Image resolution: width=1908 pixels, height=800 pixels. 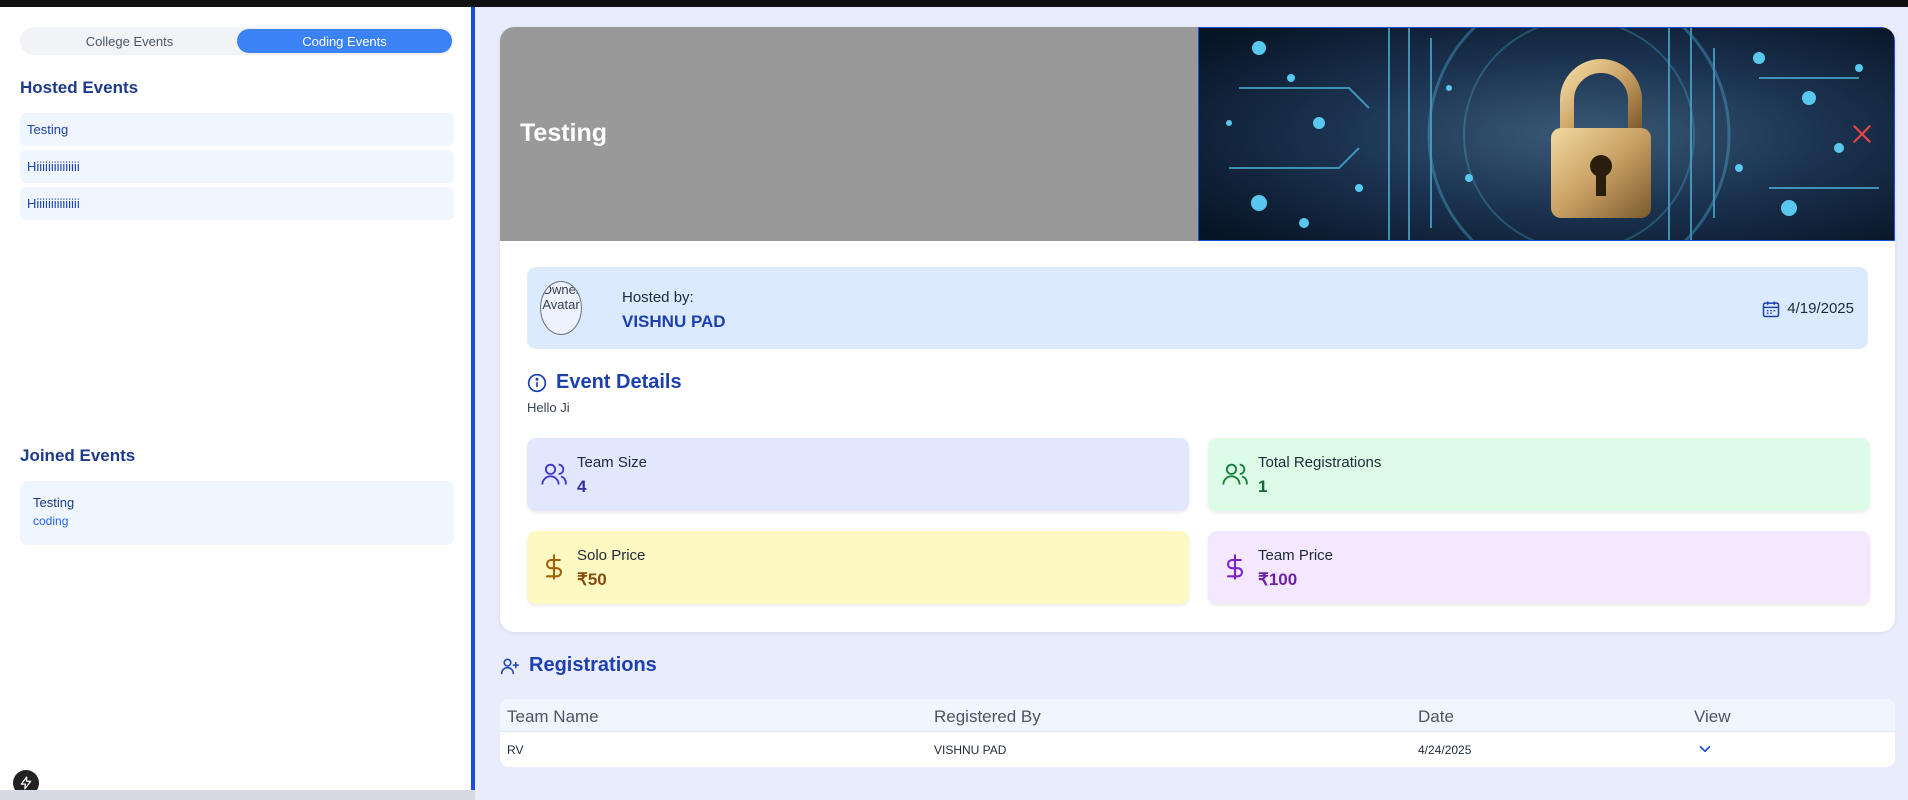 What do you see at coordinates (987, 716) in the screenshot?
I see `column-header-registered-by: Registered By` at bounding box center [987, 716].